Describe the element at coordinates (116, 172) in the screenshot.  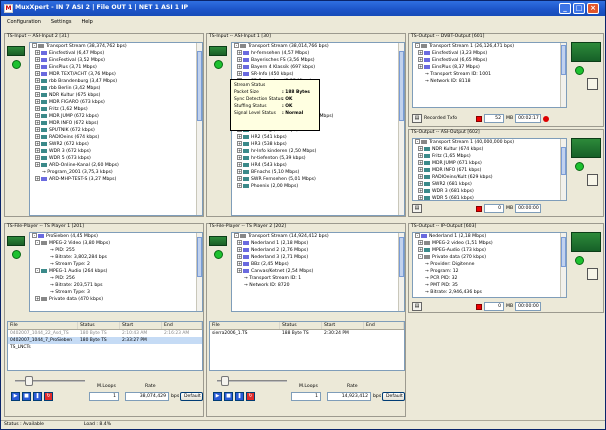
I see `tree-row: → Program_2001 (3,75,3 kbps)` at that location.